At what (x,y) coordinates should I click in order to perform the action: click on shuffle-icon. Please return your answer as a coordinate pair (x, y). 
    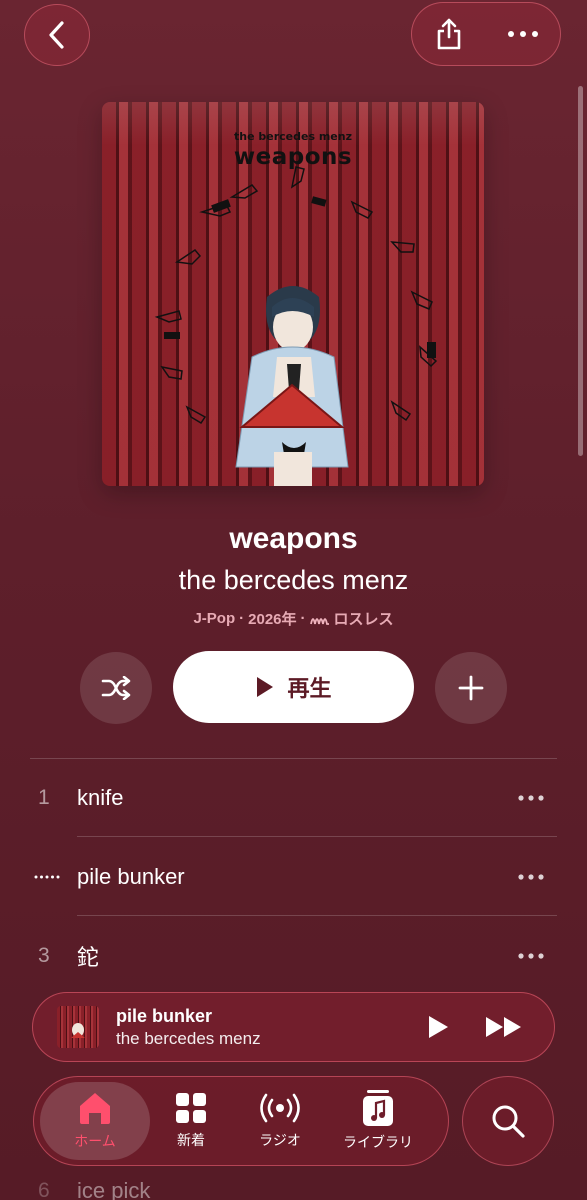
    Looking at the image, I should click on (116, 688).